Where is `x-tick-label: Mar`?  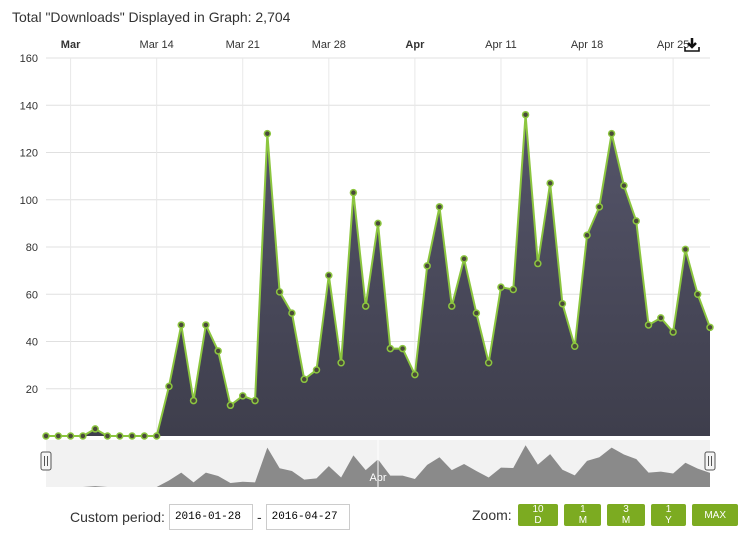
x-tick-label: Mar is located at coordinates (71, 45).